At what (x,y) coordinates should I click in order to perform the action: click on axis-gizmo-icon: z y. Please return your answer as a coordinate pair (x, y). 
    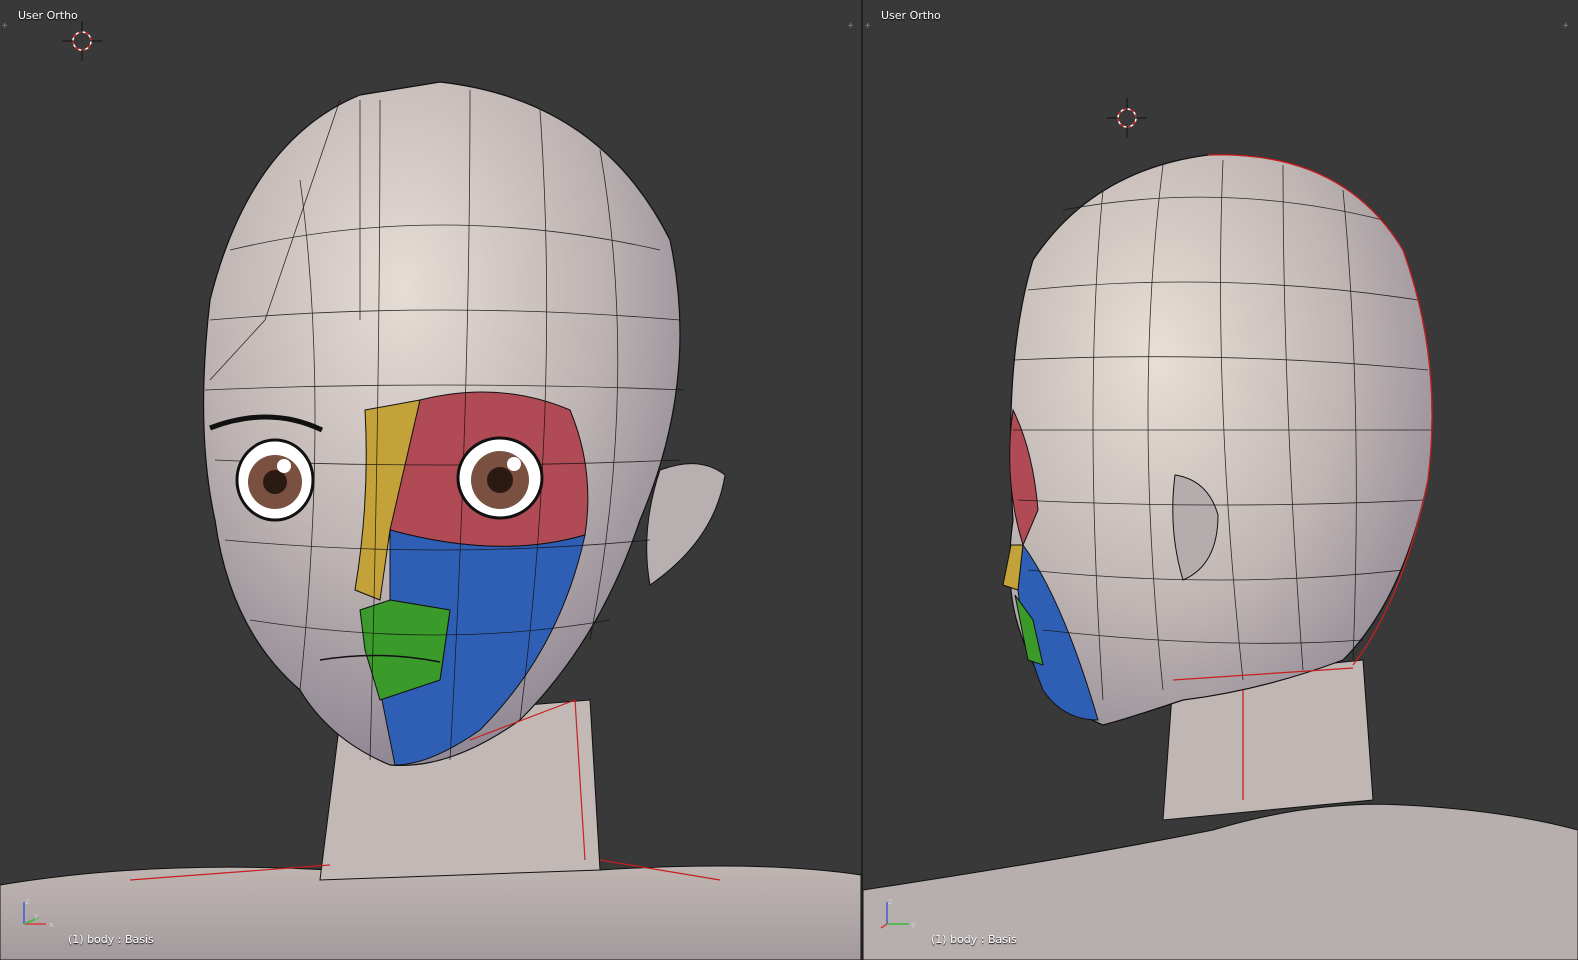
    Looking at the image, I should click on (898, 913).